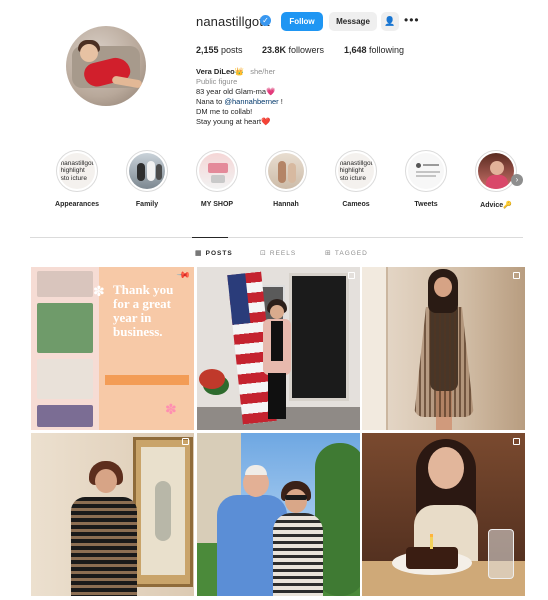 This screenshot has height=600, width=548. Describe the element at coordinates (224, 111) in the screenshot. I see `bio-line-3: DM me to collab!` at that location.